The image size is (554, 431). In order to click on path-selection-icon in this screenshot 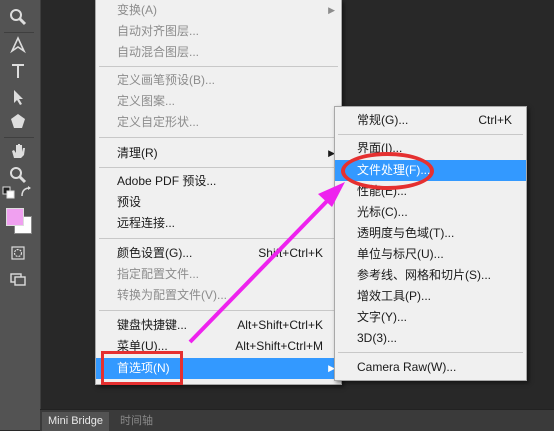, I will do `click(18, 97)`.